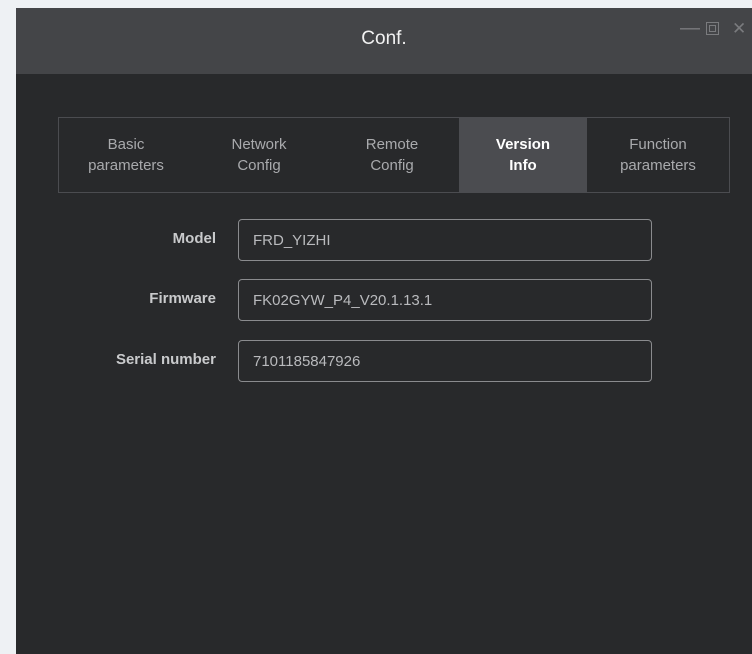  I want to click on close-icon: ✕, so click(739, 28).